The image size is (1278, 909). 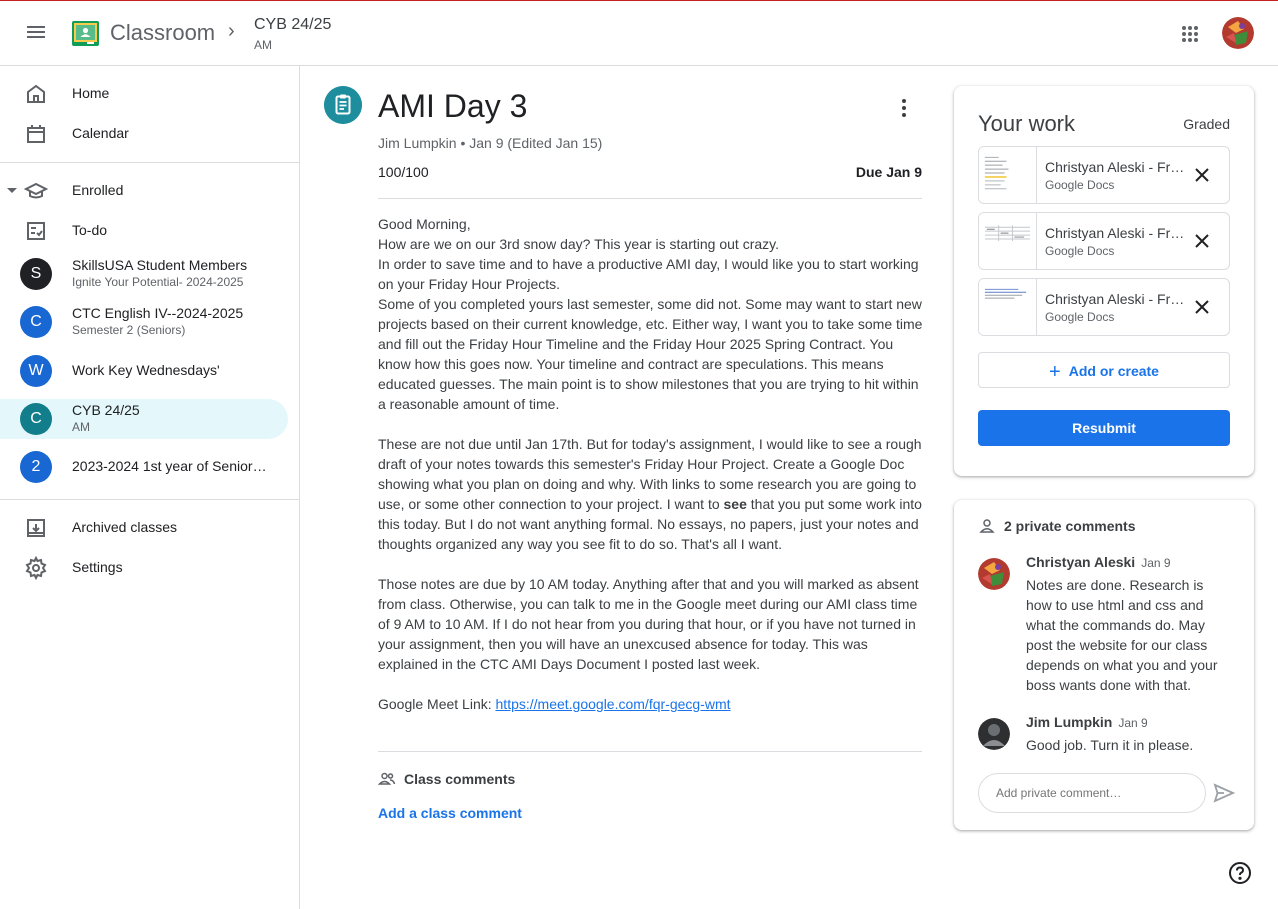 I want to click on resubmit-button: Resubmit, so click(x=1104, y=428).